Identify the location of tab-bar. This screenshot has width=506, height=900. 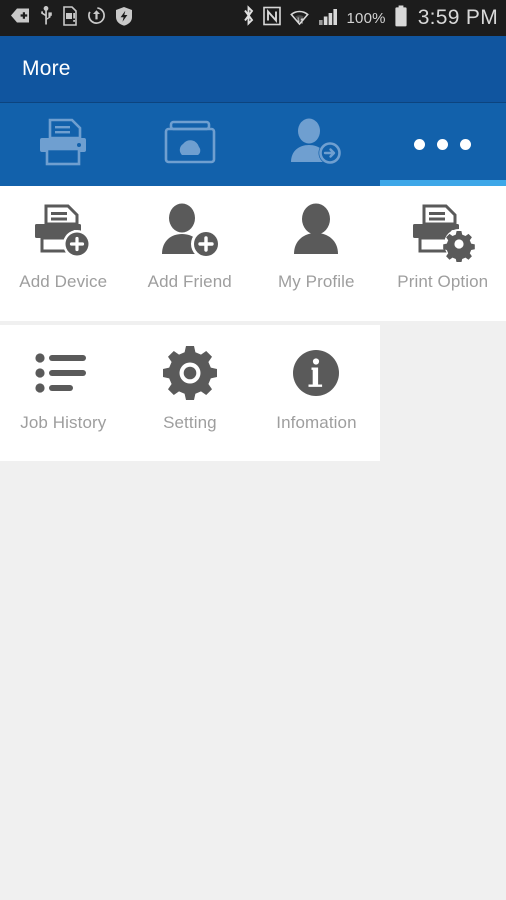
(253, 144).